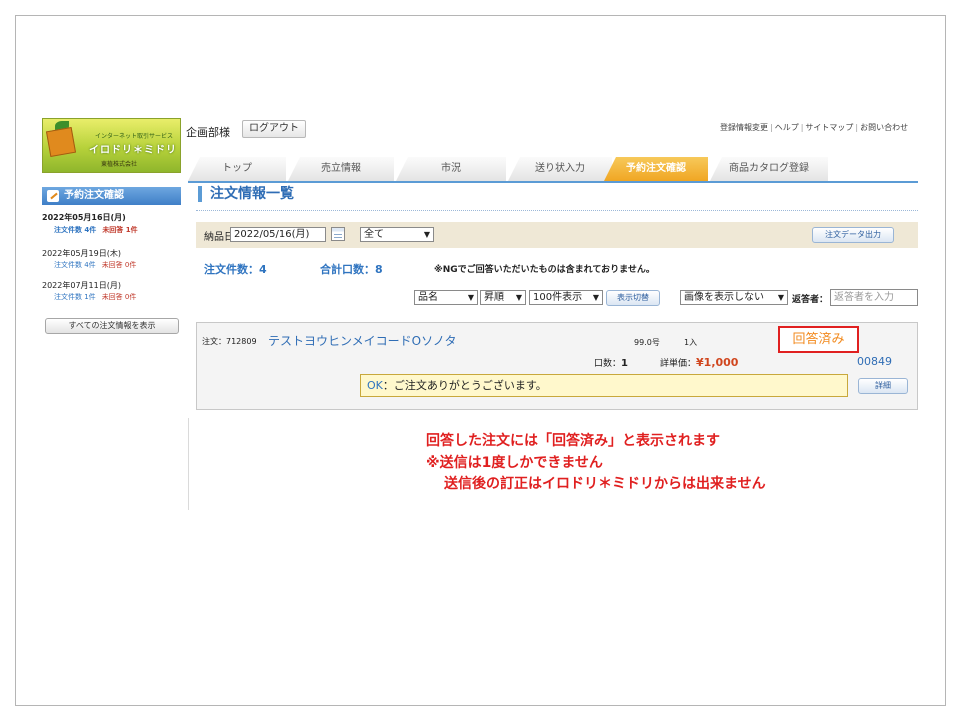  I want to click on product-pack: 1入, so click(691, 342).